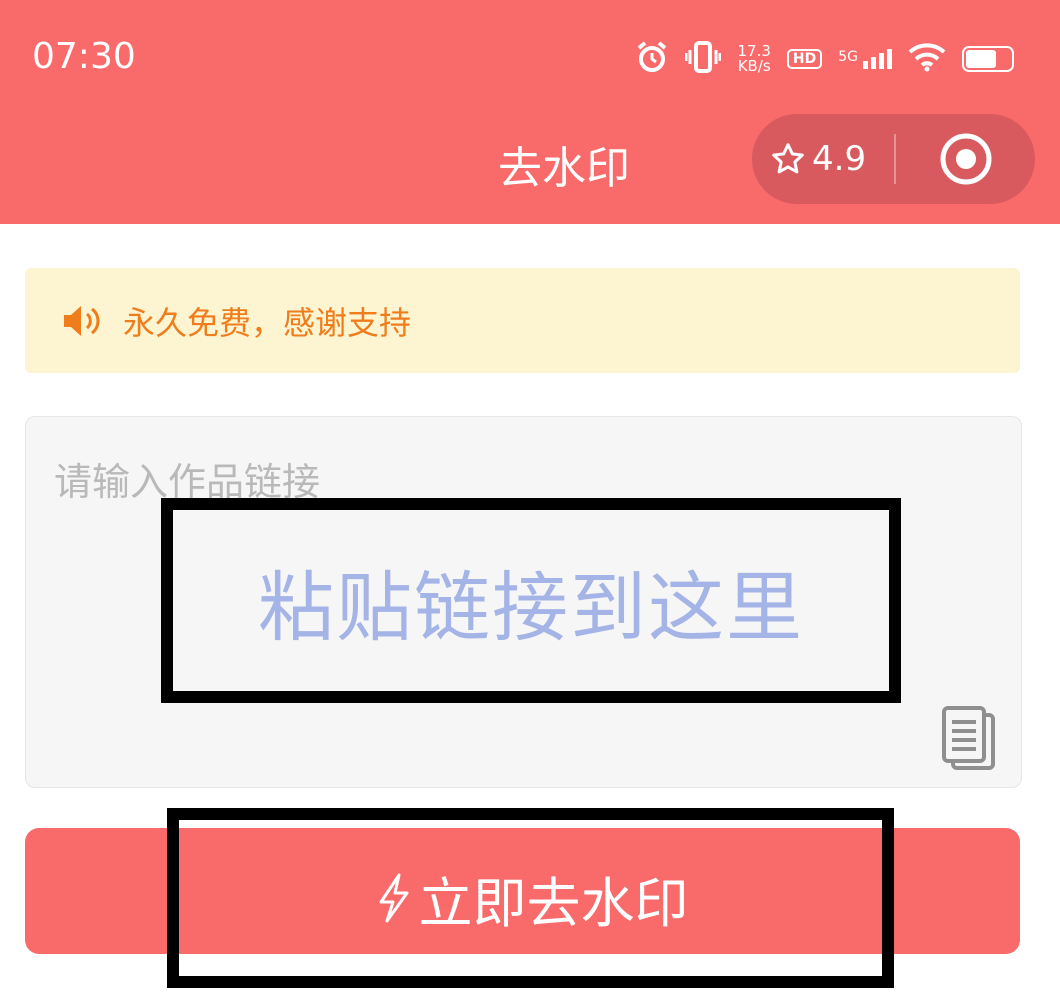 The height and width of the screenshot is (1004, 1060). I want to click on hd-badge: HD, so click(804, 59).